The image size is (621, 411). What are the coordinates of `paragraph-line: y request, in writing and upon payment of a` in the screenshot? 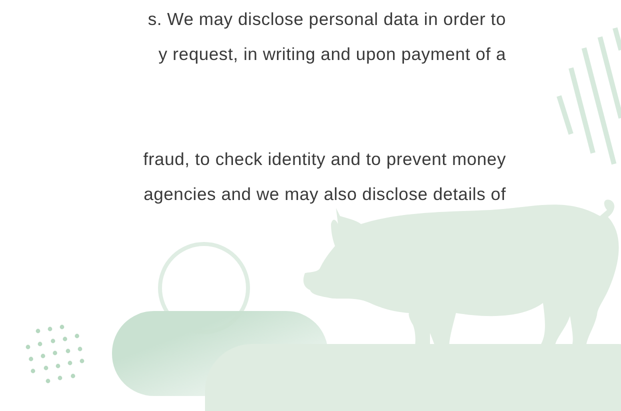 It's located at (332, 54).